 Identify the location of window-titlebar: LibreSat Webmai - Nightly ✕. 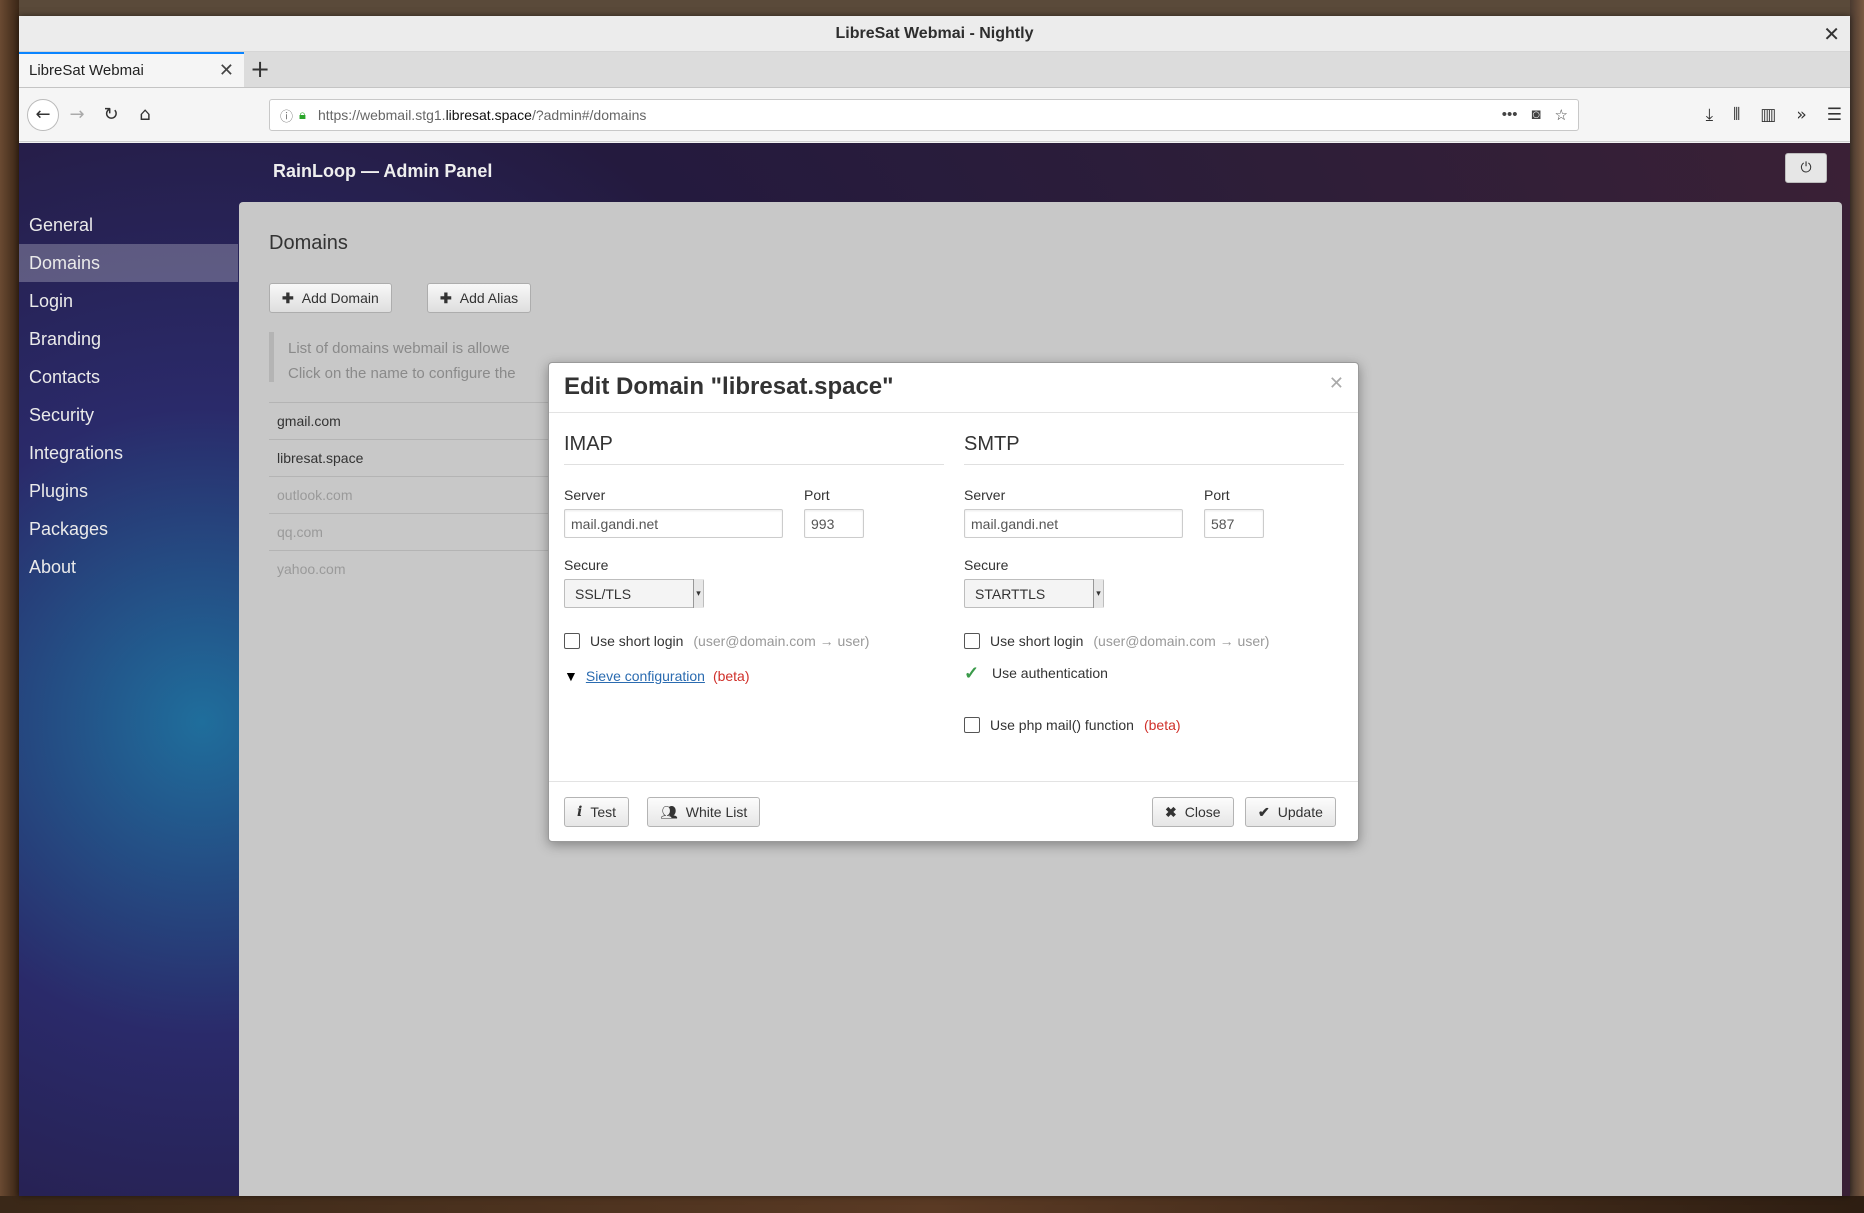
(934, 34).